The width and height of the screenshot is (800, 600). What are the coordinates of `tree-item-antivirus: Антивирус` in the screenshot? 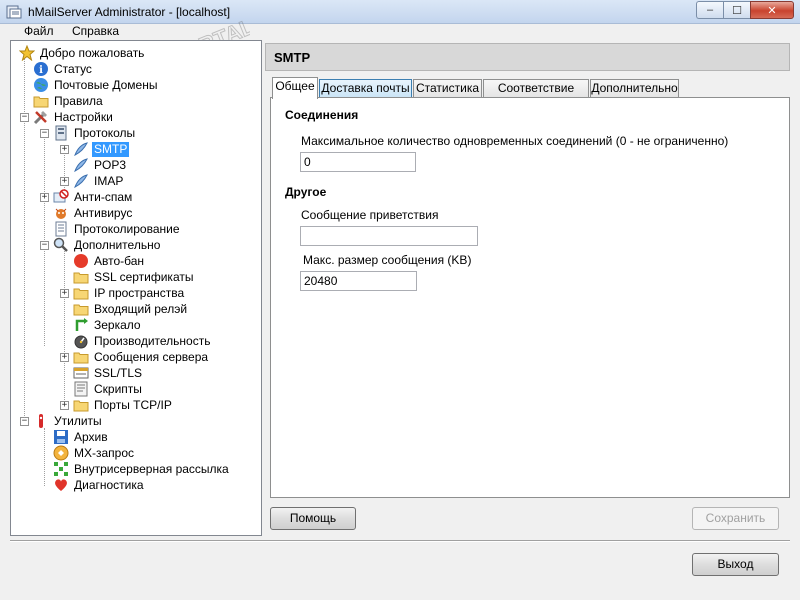 It's located at (93, 213).